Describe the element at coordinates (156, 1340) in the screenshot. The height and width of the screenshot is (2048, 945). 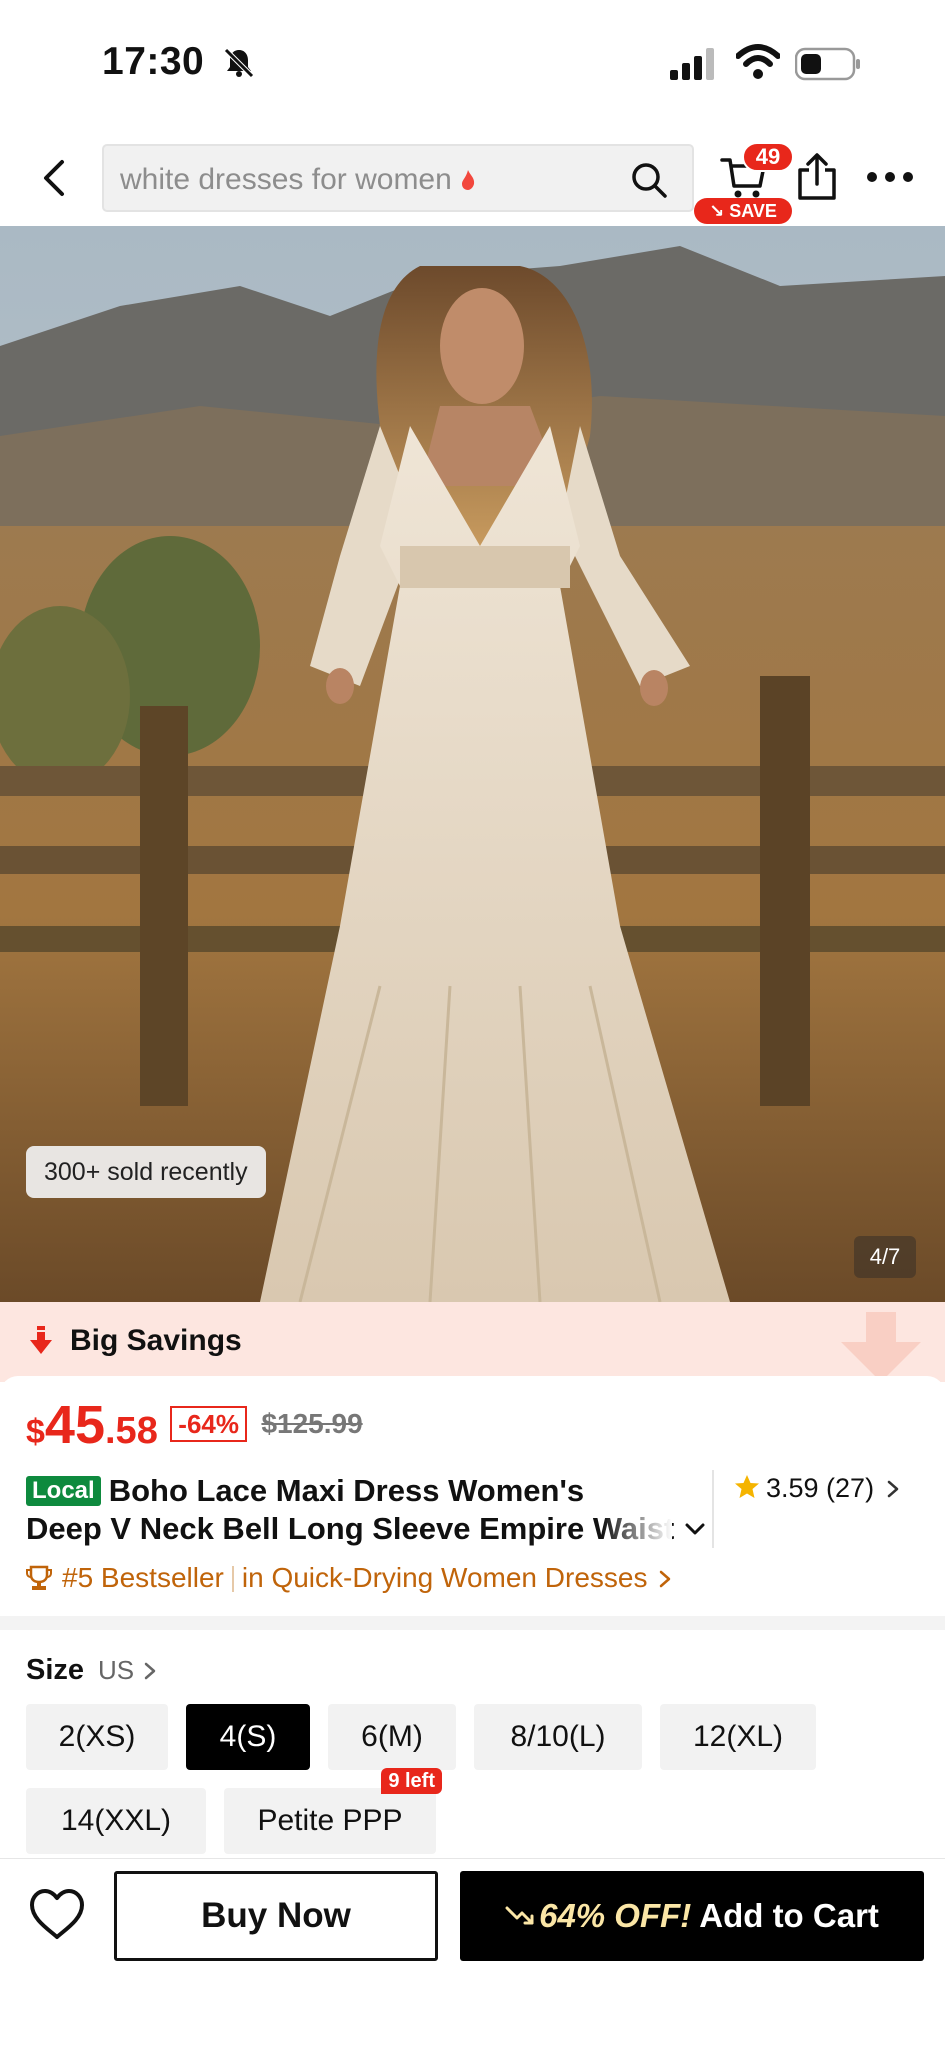
I see `big-savings-label: Big Savings` at that location.